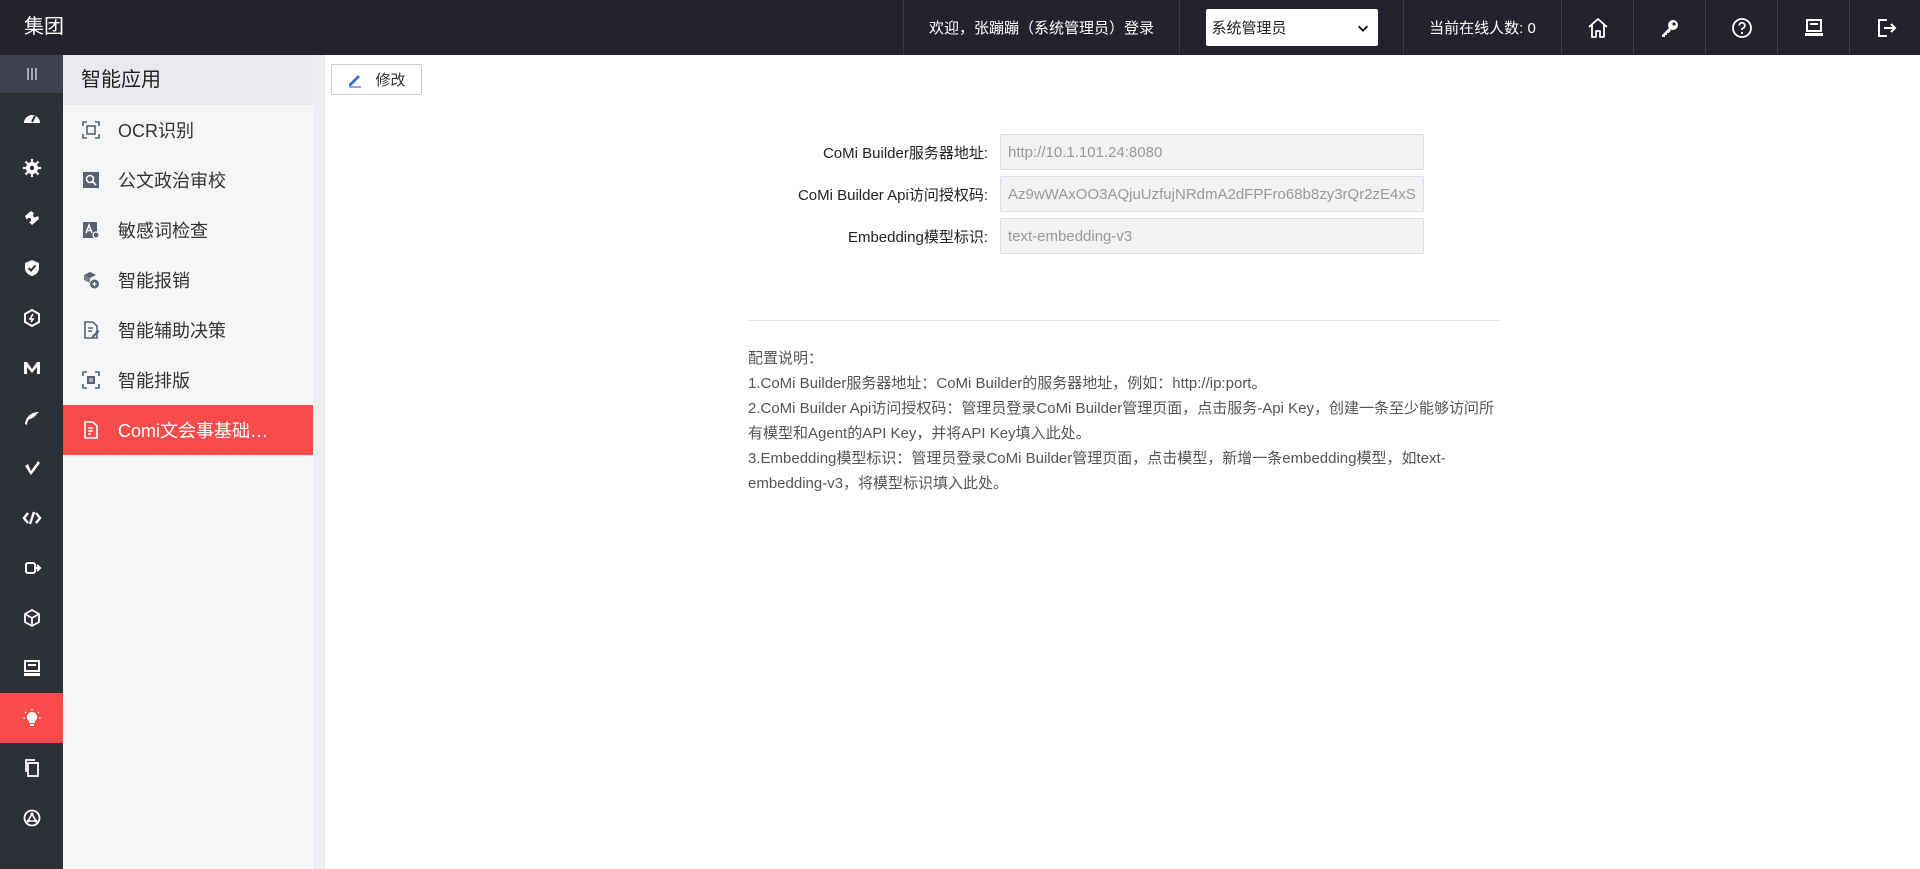 Image resolution: width=1920 pixels, height=869 pixels. I want to click on desktop-icon, so click(31, 668).